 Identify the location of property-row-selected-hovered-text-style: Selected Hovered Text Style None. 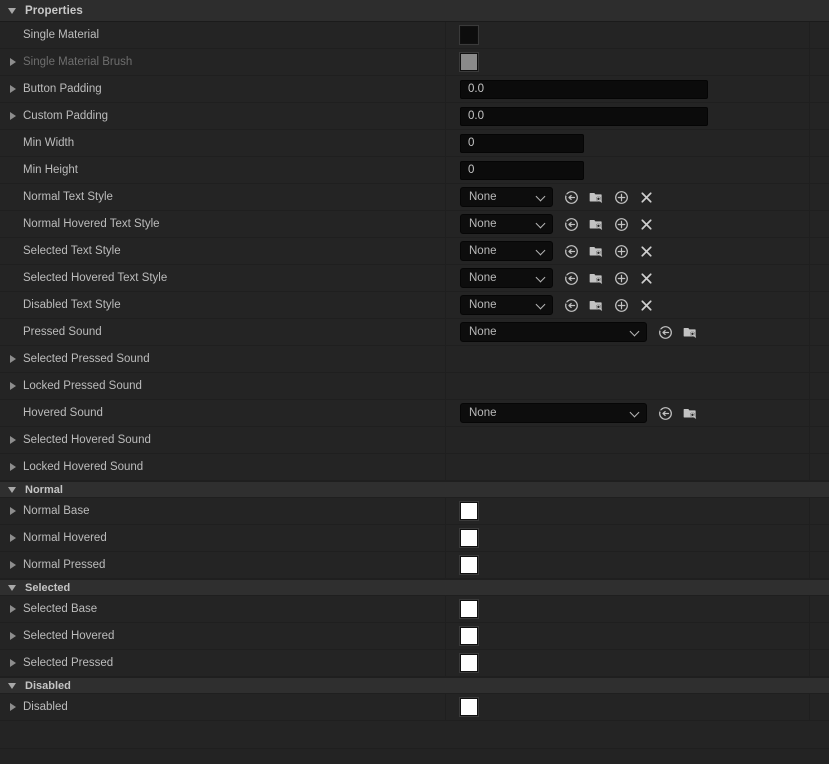
(414, 278).